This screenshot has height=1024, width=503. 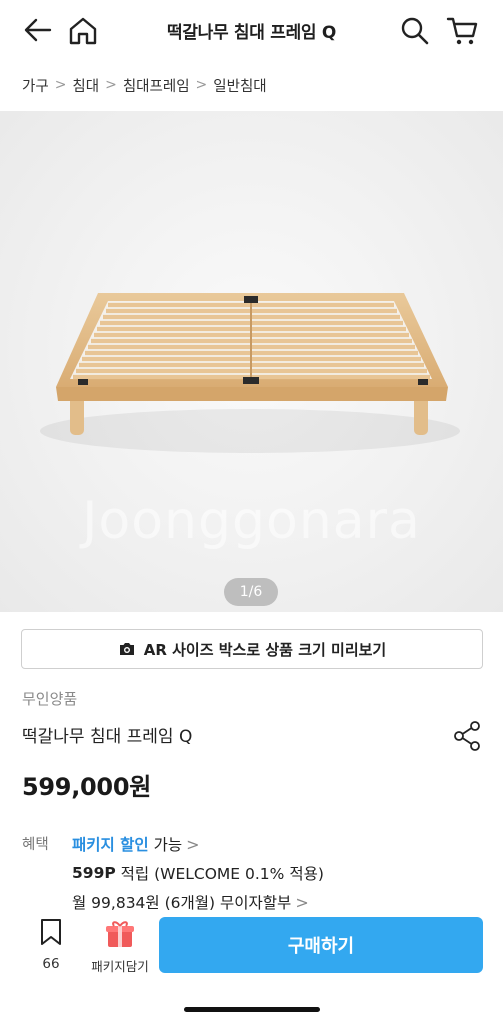 I want to click on package-discount-suffix: 가능, so click(x=168, y=845).